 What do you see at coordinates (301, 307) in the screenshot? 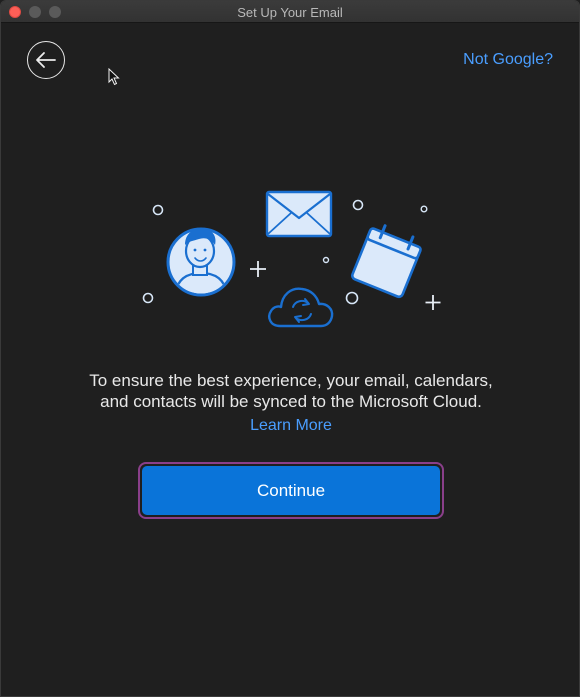
I see `cloud-sync-icon` at bounding box center [301, 307].